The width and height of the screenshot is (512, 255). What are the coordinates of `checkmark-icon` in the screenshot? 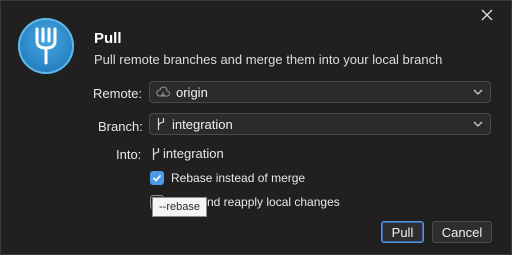 It's located at (157, 178).